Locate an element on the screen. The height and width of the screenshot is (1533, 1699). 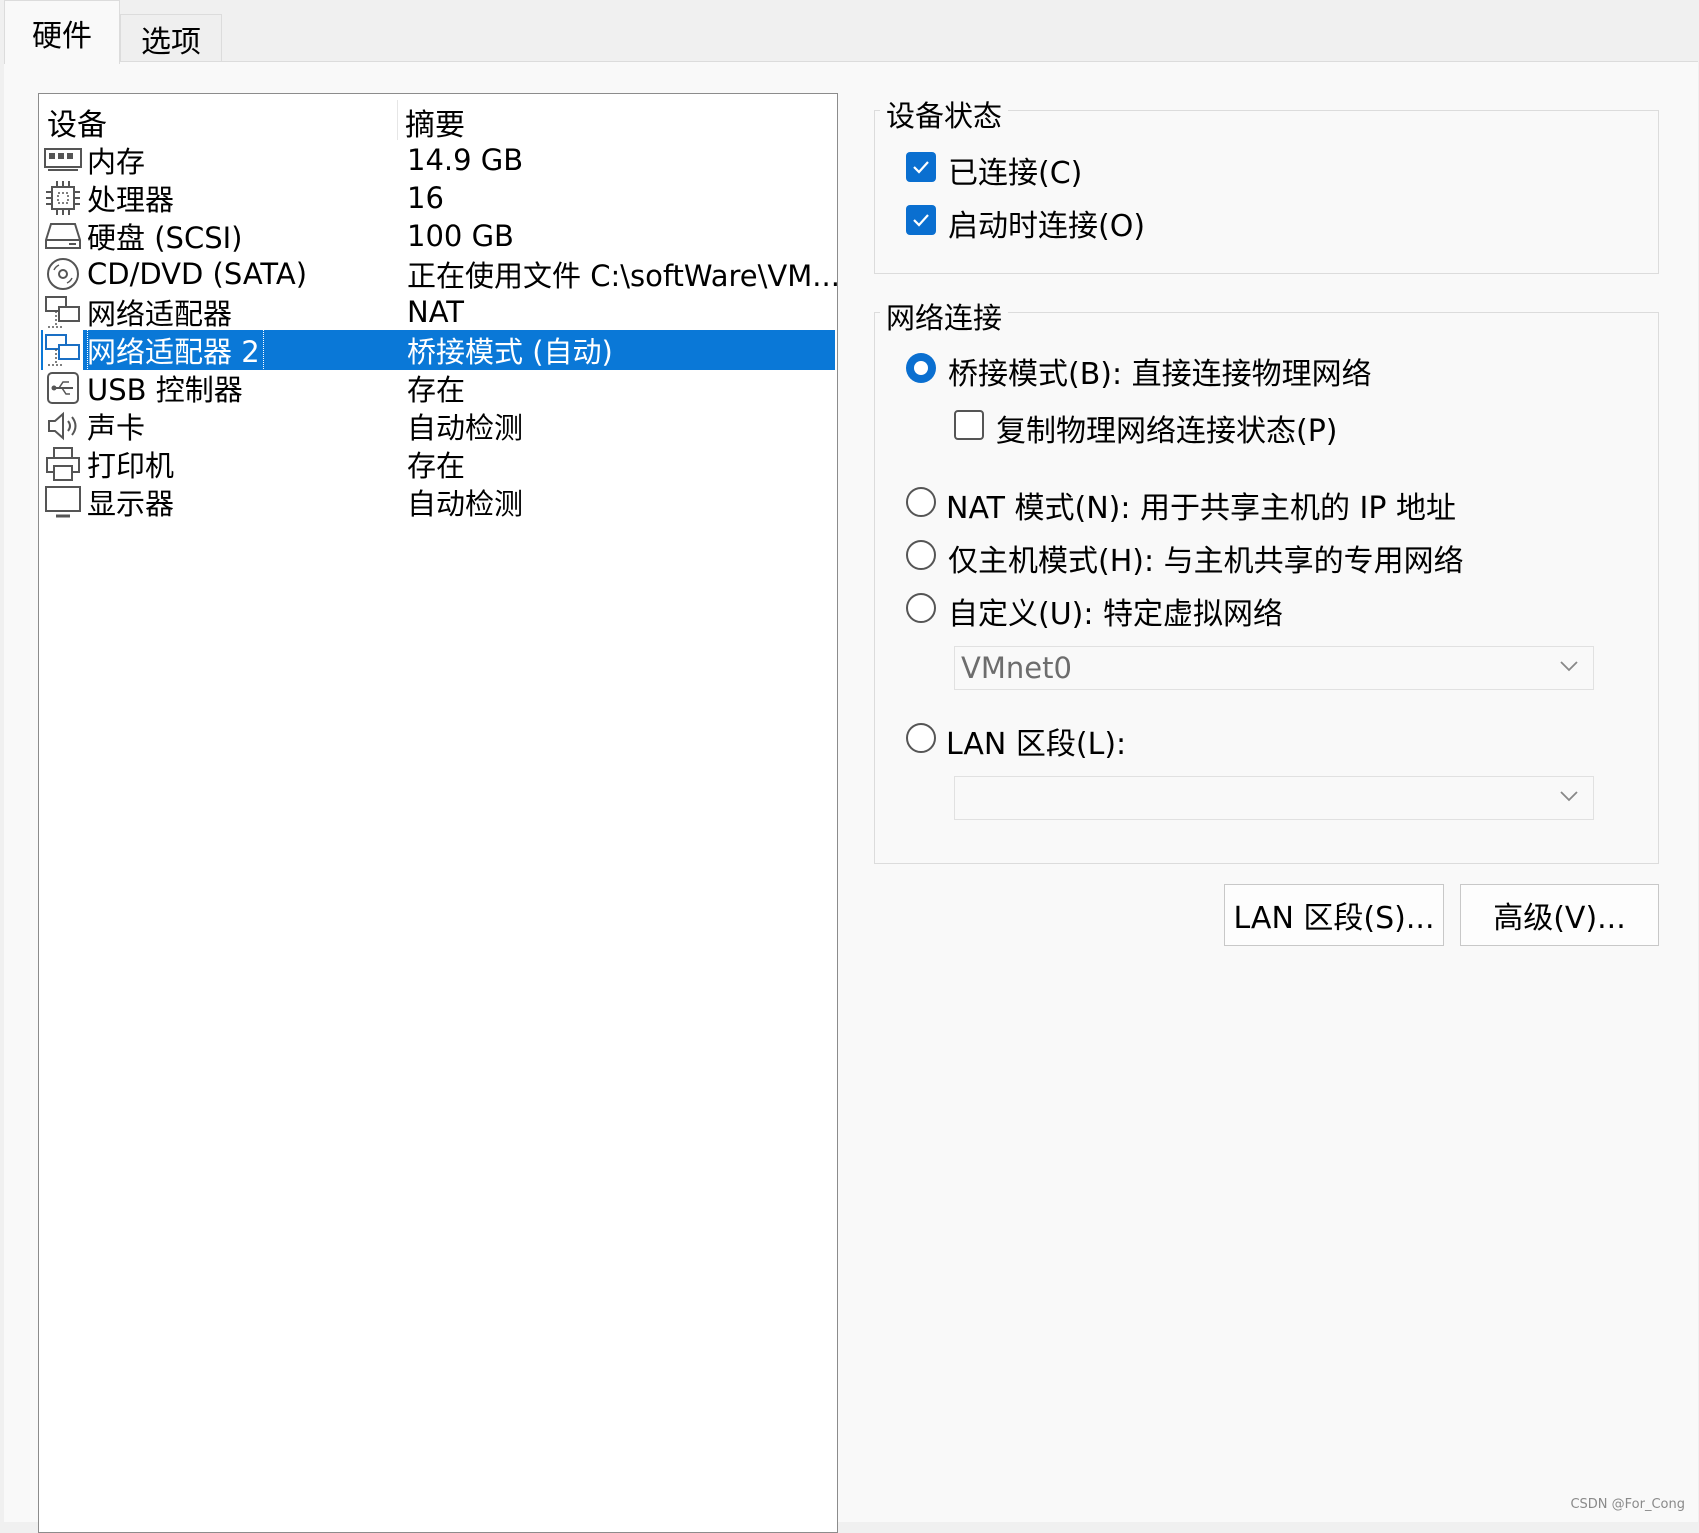
device-row-printer: 打印机 存在 is located at coordinates (438, 464).